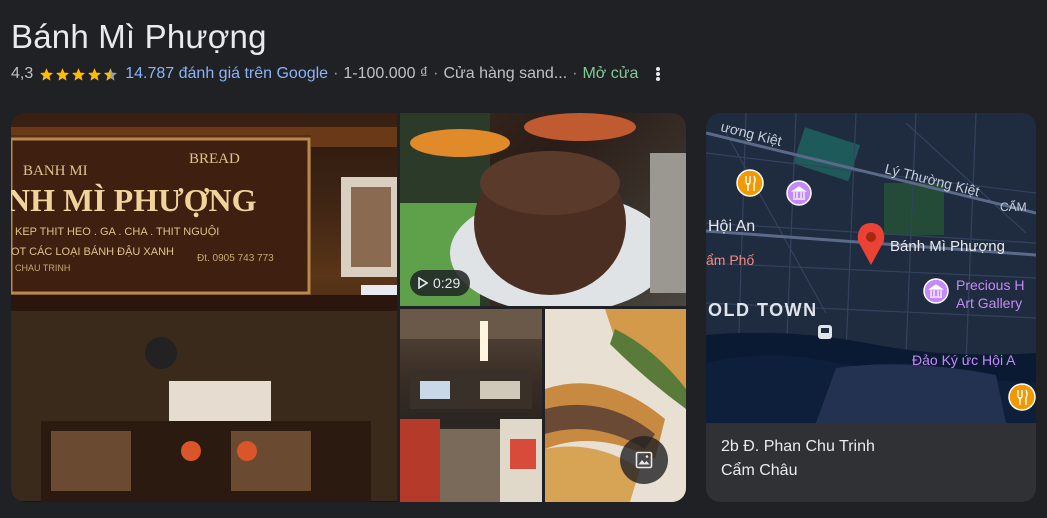  I want to click on sign-line2: OT CÁC LOẠI BÁNH ĐẬU XANH, so click(92, 251).